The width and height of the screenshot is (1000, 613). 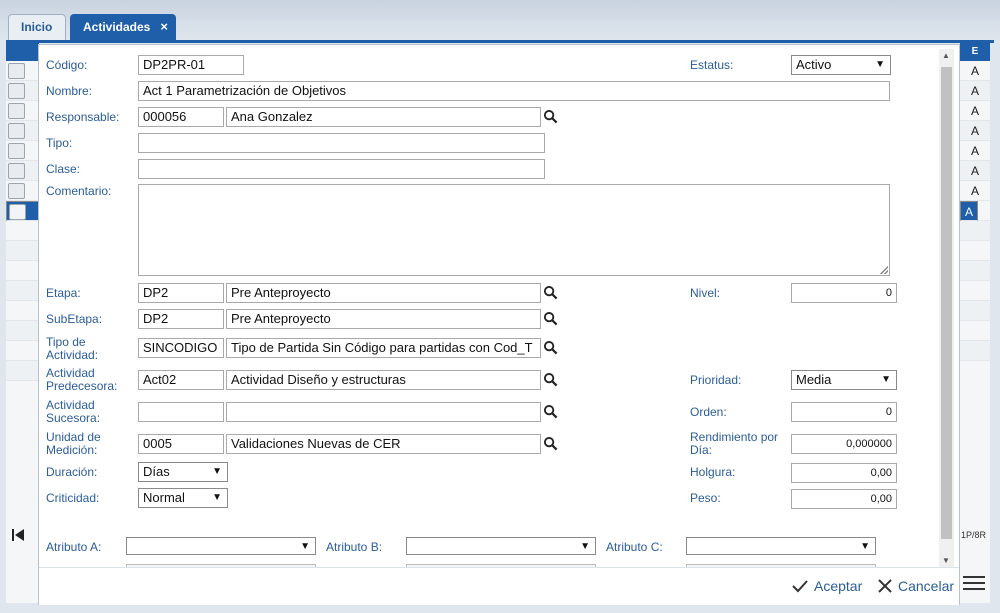 What do you see at coordinates (974, 583) in the screenshot?
I see `hamburger-menu-icon` at bounding box center [974, 583].